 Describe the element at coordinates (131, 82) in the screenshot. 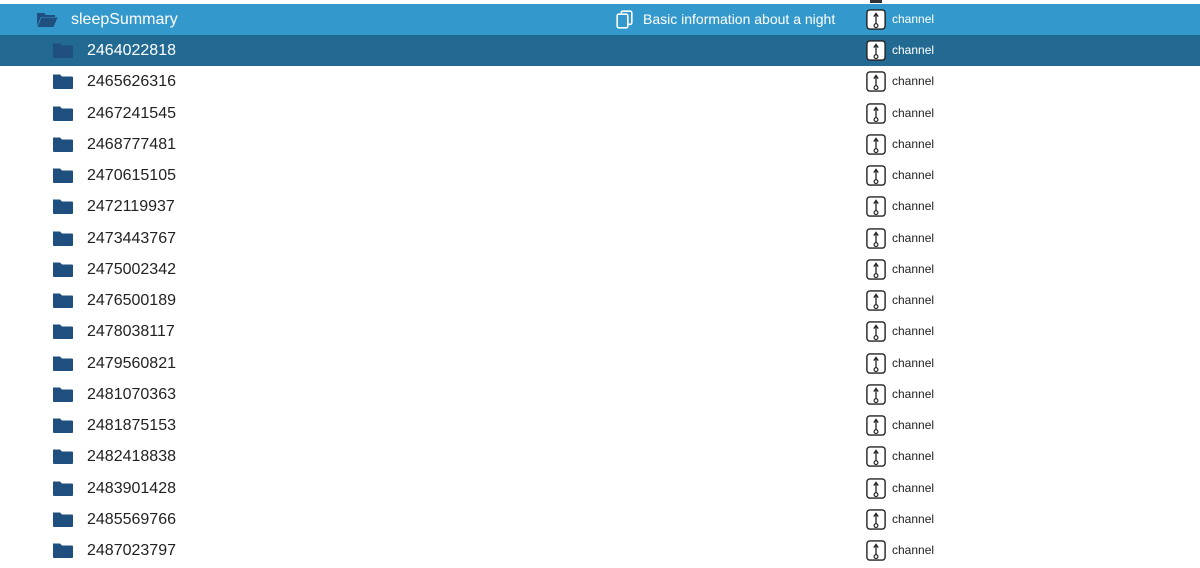

I see `item-name: 2465626316` at that location.